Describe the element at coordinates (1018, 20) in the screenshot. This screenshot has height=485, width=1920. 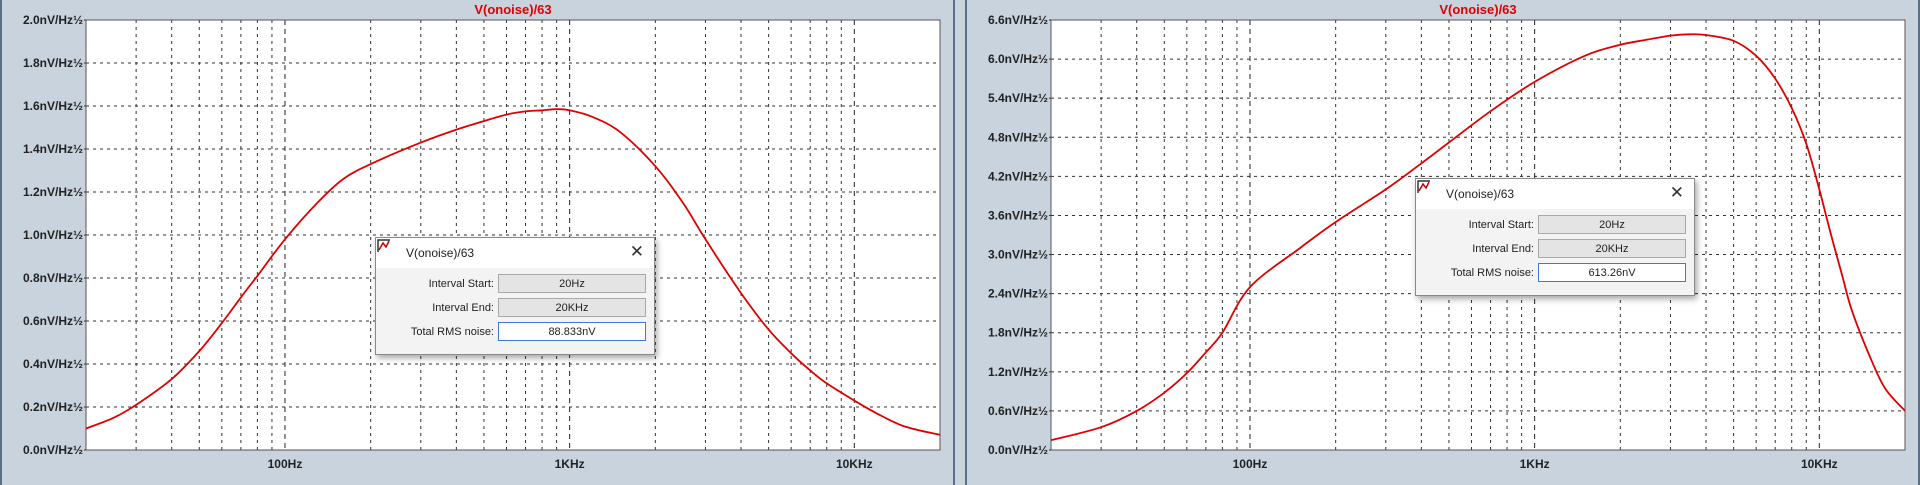
I see `y-tick-label: 6.6nV/Hz½` at that location.